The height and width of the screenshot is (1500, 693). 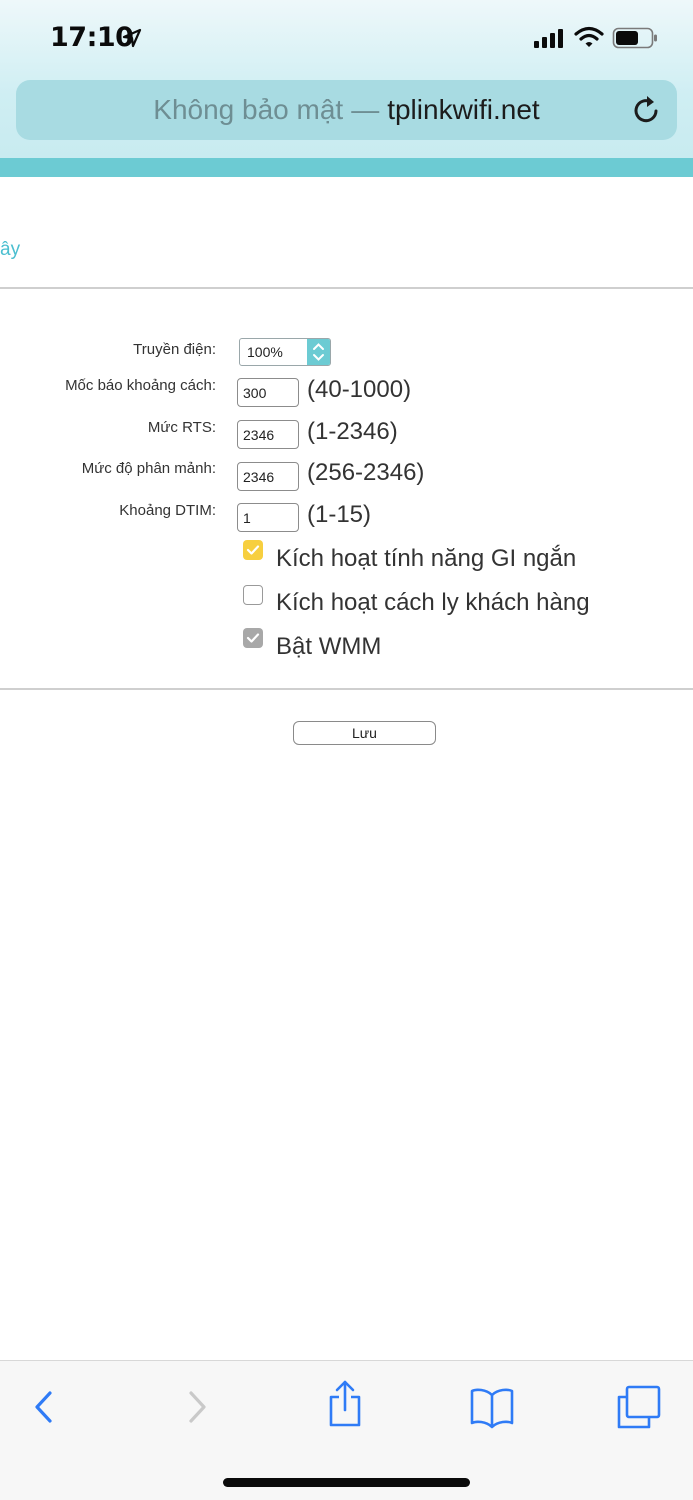 What do you see at coordinates (268, 392) in the screenshot?
I see `beacon-interval-input: 300` at bounding box center [268, 392].